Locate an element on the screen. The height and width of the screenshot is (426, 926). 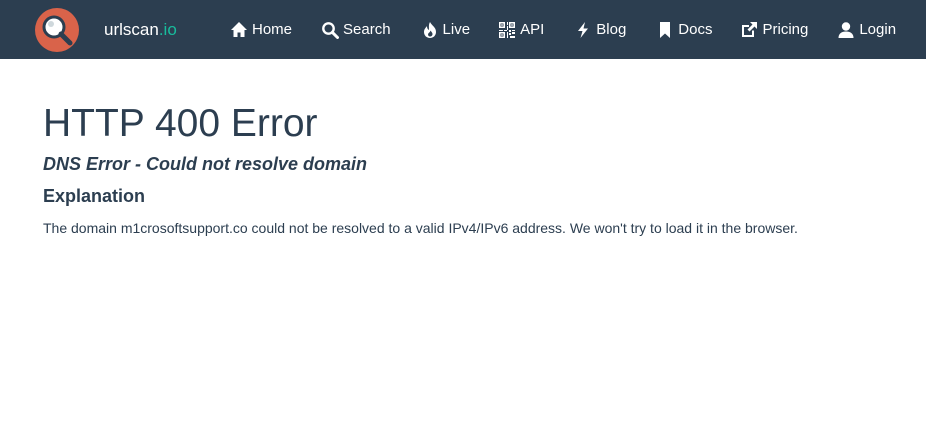
nav-item-login: Login is located at coordinates (866, 29).